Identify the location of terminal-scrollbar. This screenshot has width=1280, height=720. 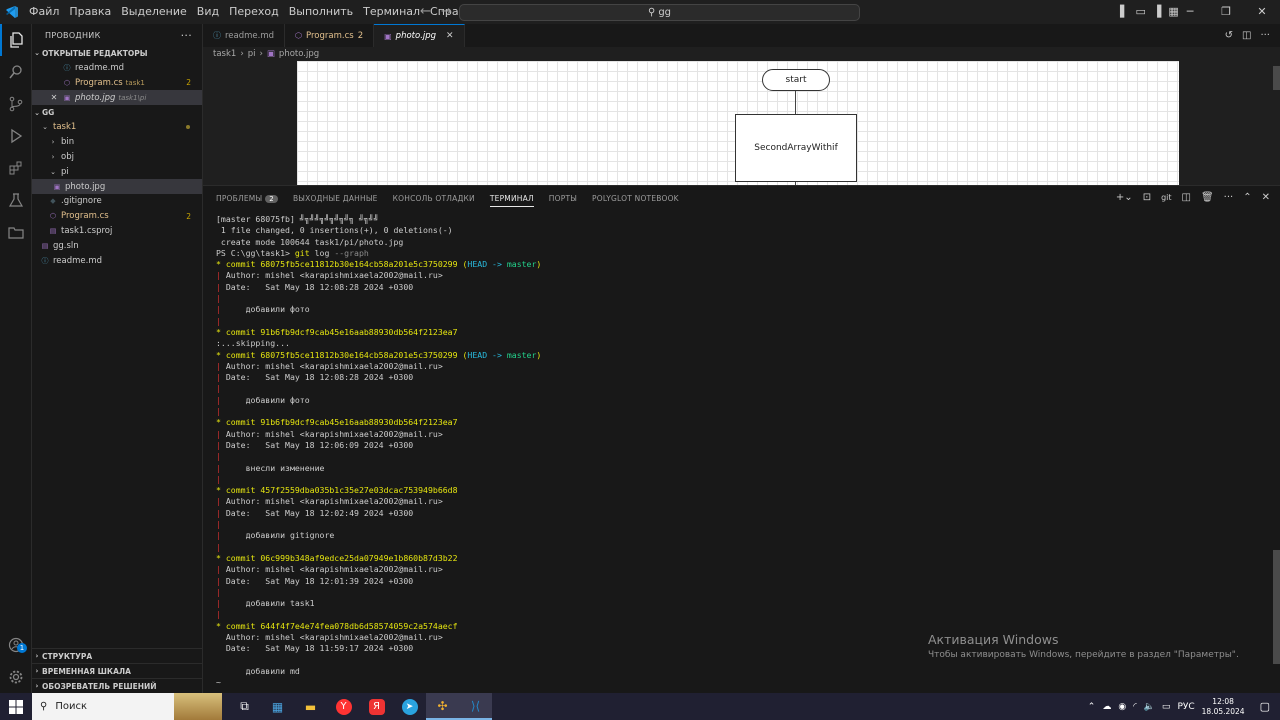
(1276, 607).